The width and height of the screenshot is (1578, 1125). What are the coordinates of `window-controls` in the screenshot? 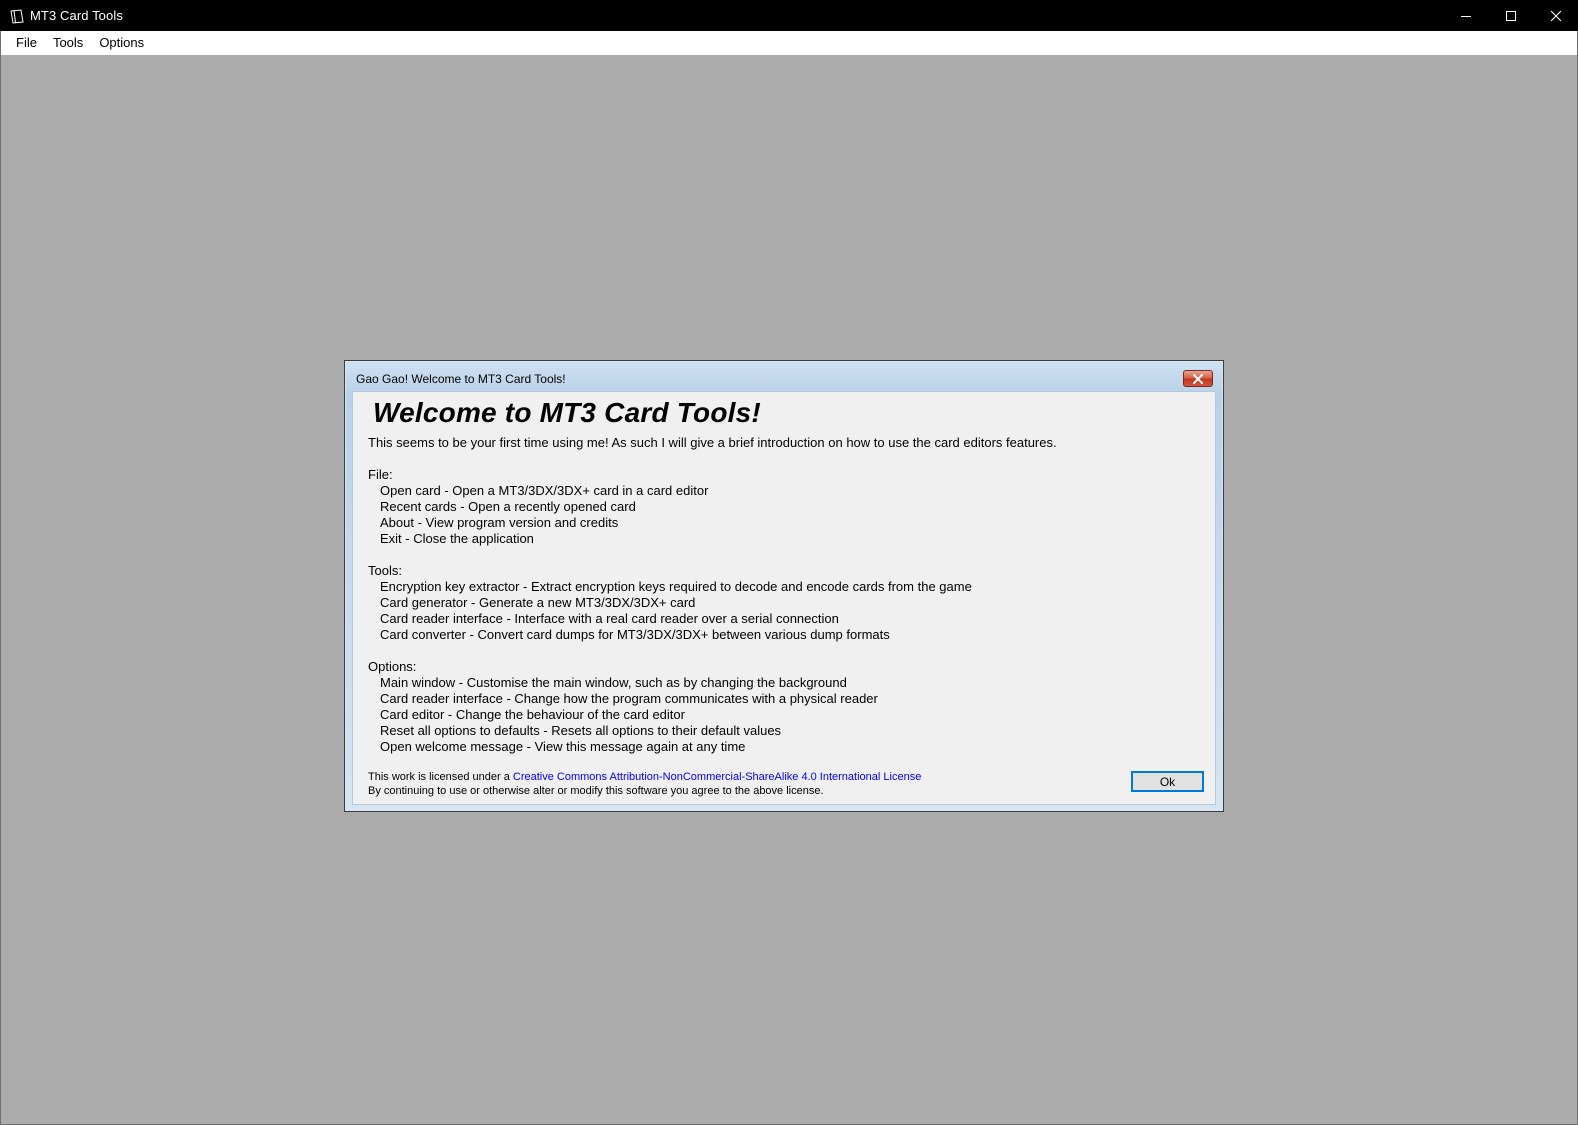 It's located at (1510, 15).